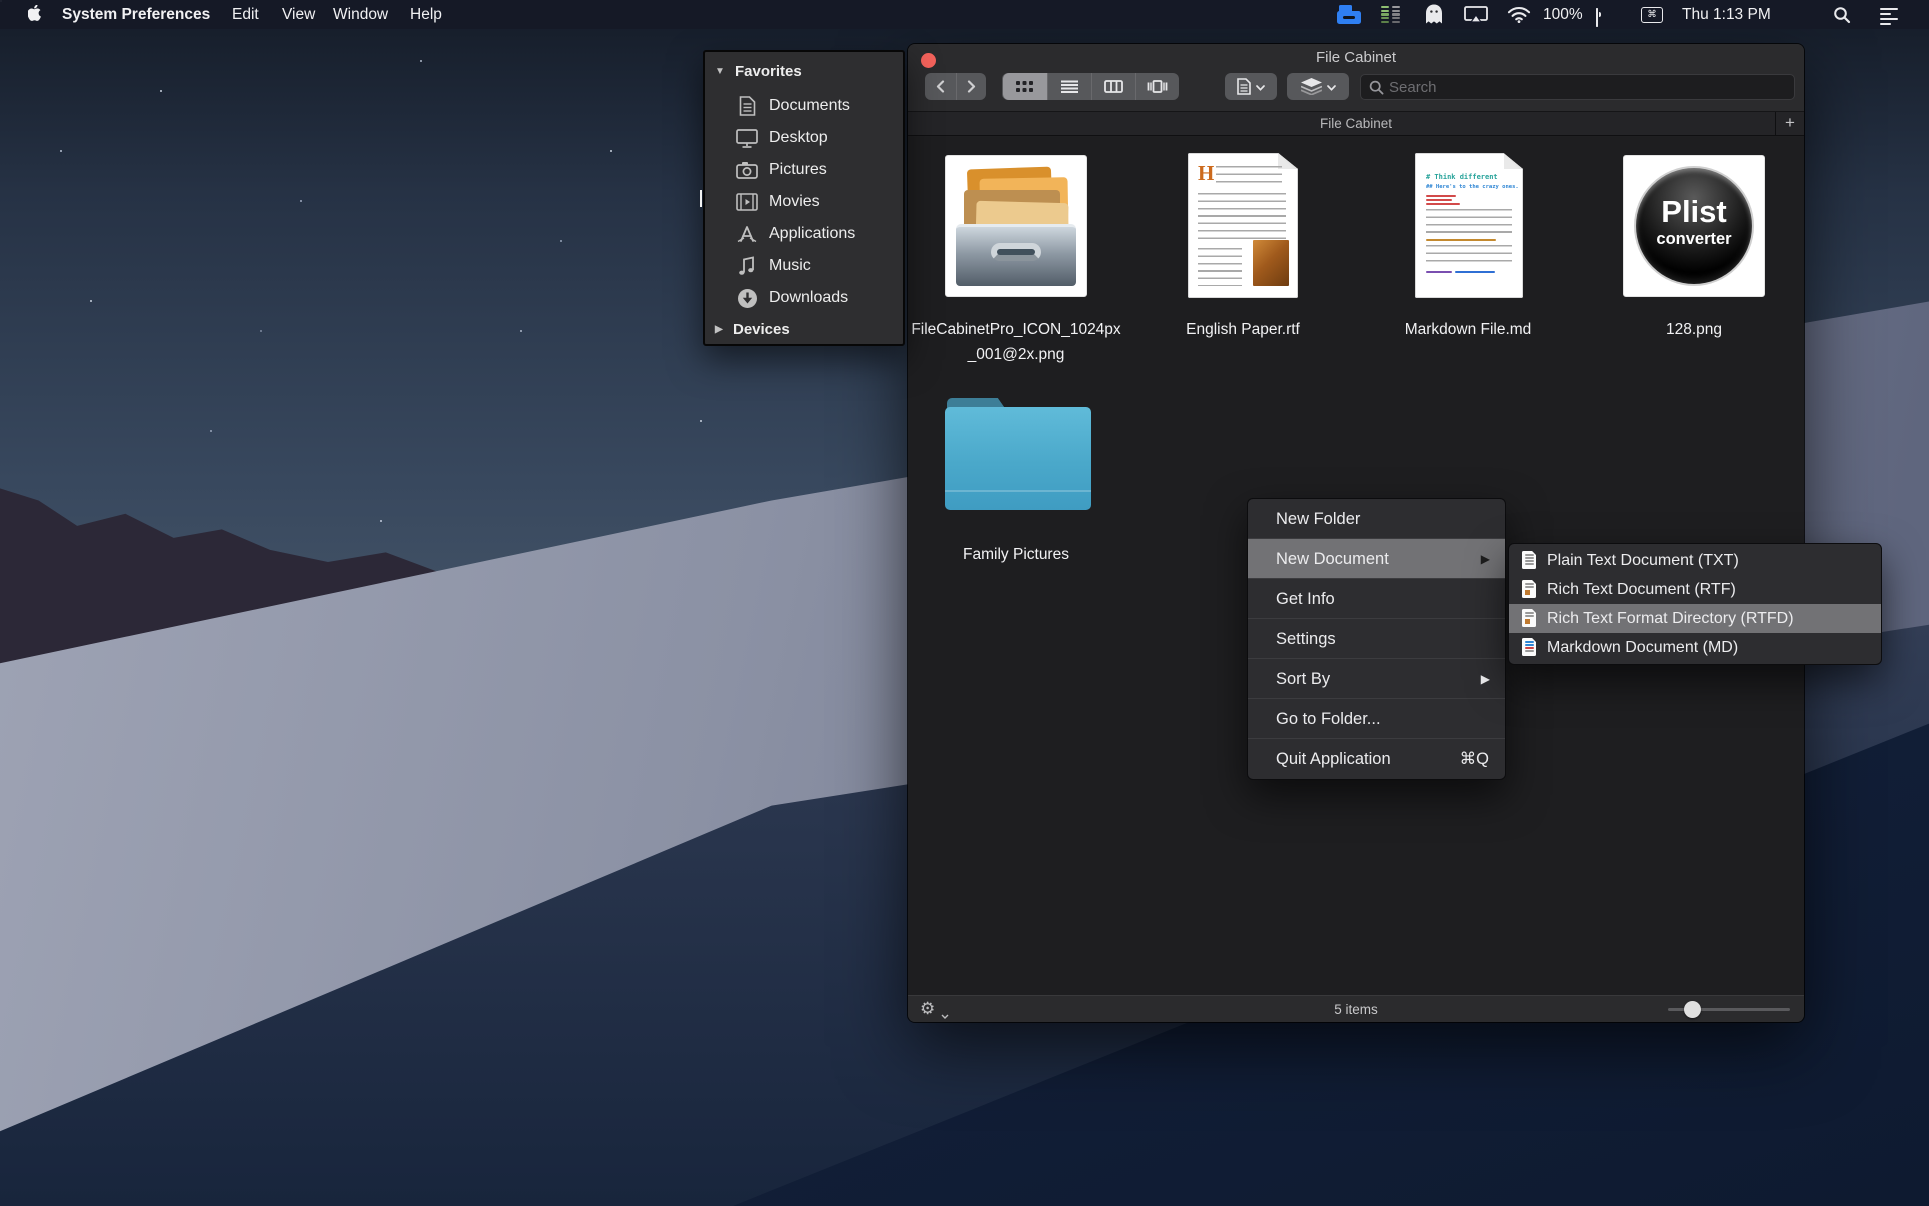 The width and height of the screenshot is (1929, 1206). What do you see at coordinates (1694, 329) in the screenshot?
I see `file-label: 128.png` at bounding box center [1694, 329].